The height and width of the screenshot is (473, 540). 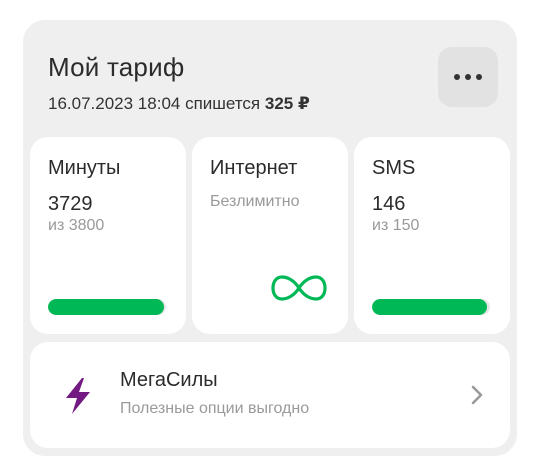 What do you see at coordinates (169, 380) in the screenshot?
I see `megasily-title: МегаСилы` at bounding box center [169, 380].